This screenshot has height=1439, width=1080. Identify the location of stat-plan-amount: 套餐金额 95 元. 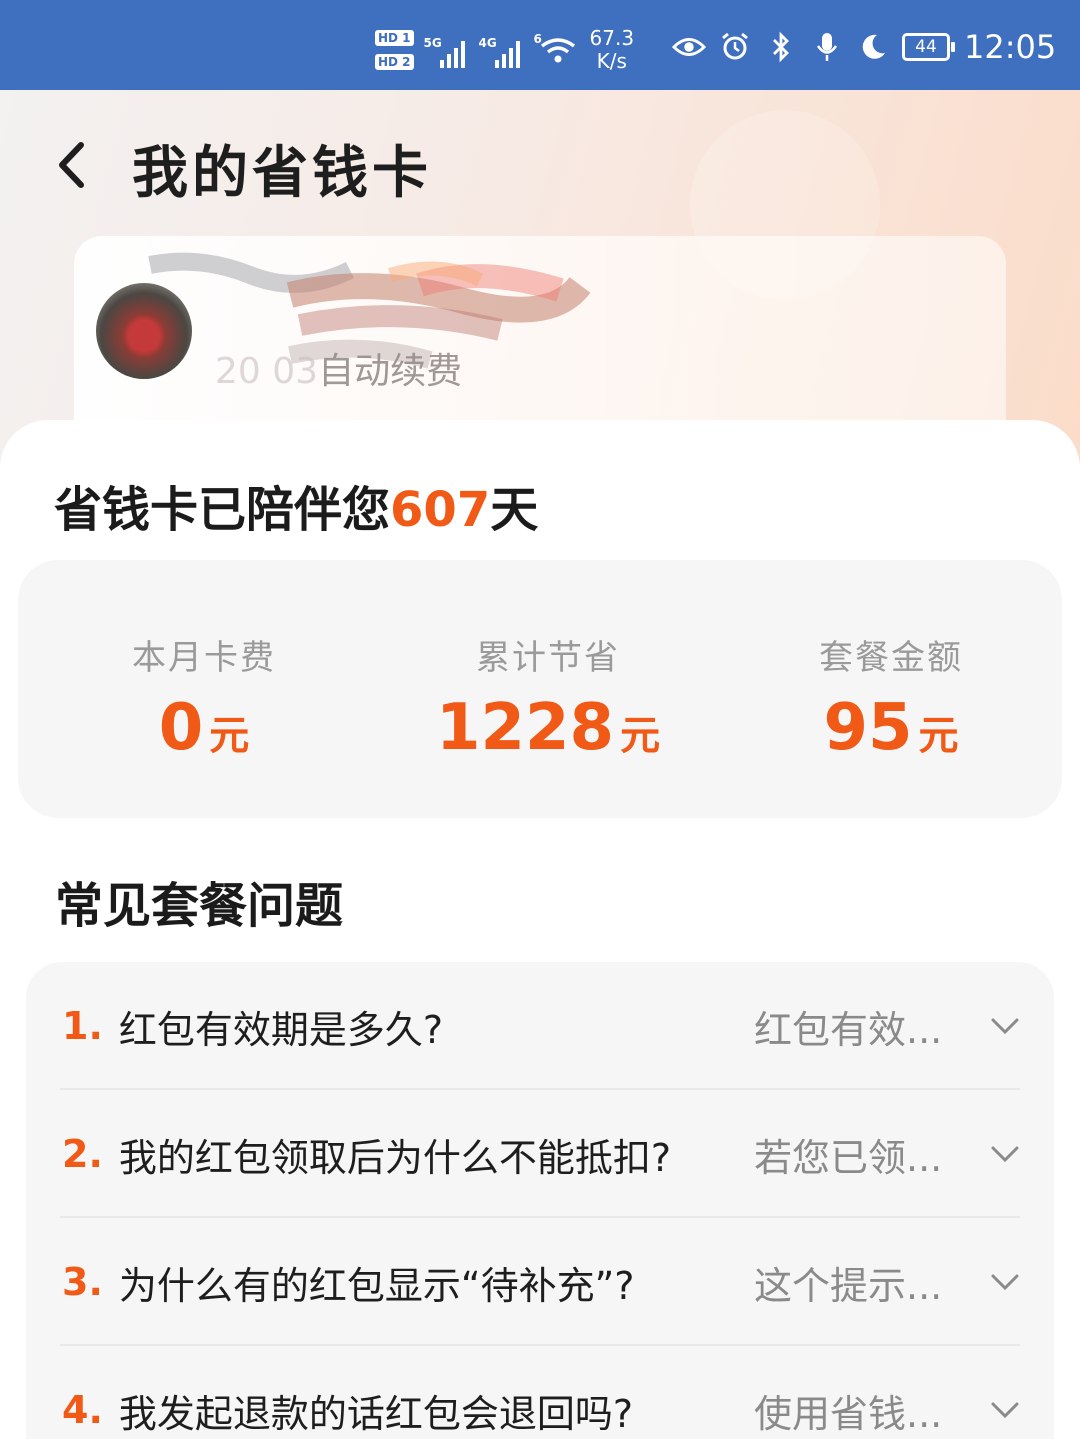
(891, 701).